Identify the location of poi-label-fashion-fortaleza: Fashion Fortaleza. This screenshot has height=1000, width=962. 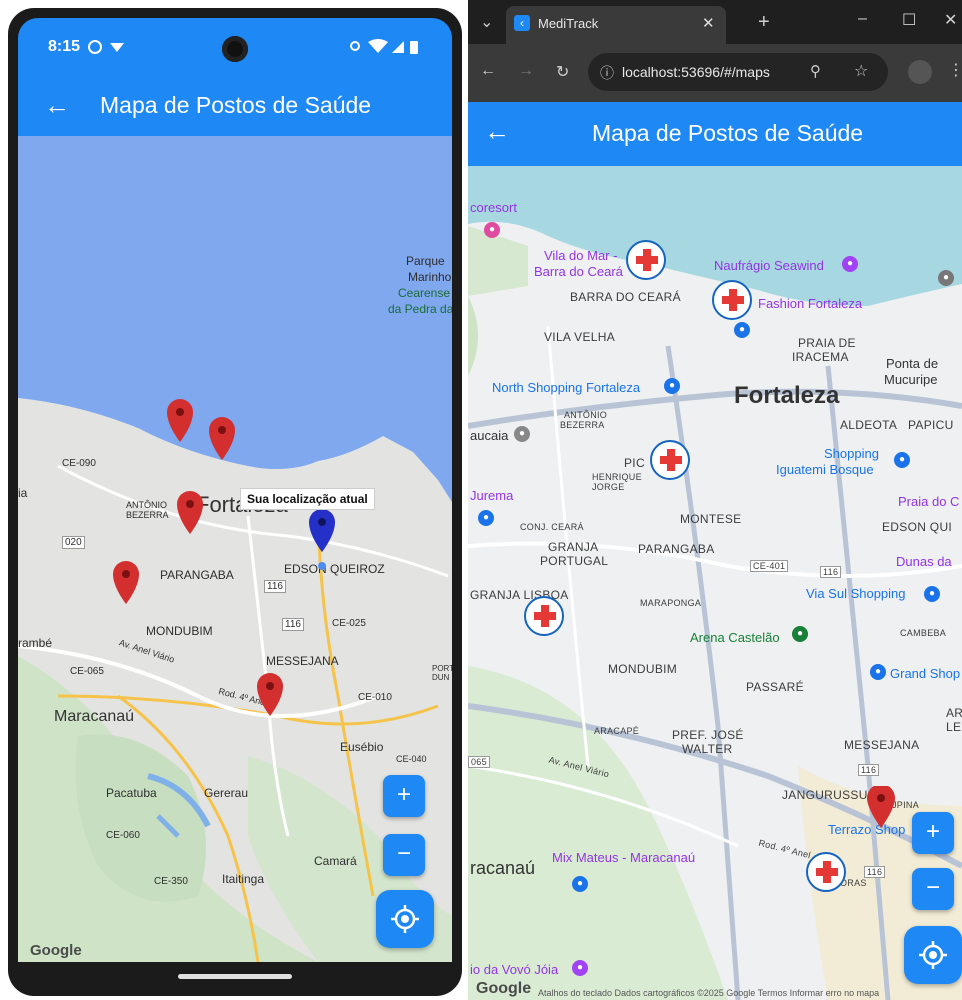
(810, 303).